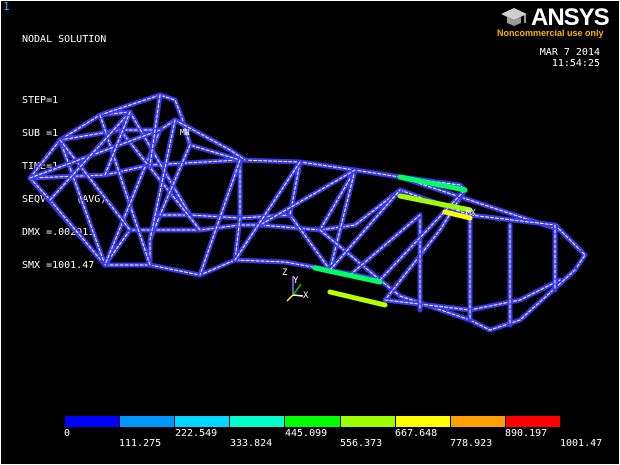 The width and height of the screenshot is (620, 465). Describe the element at coordinates (357, 298) in the screenshot. I see `stressed-tube` at that location.